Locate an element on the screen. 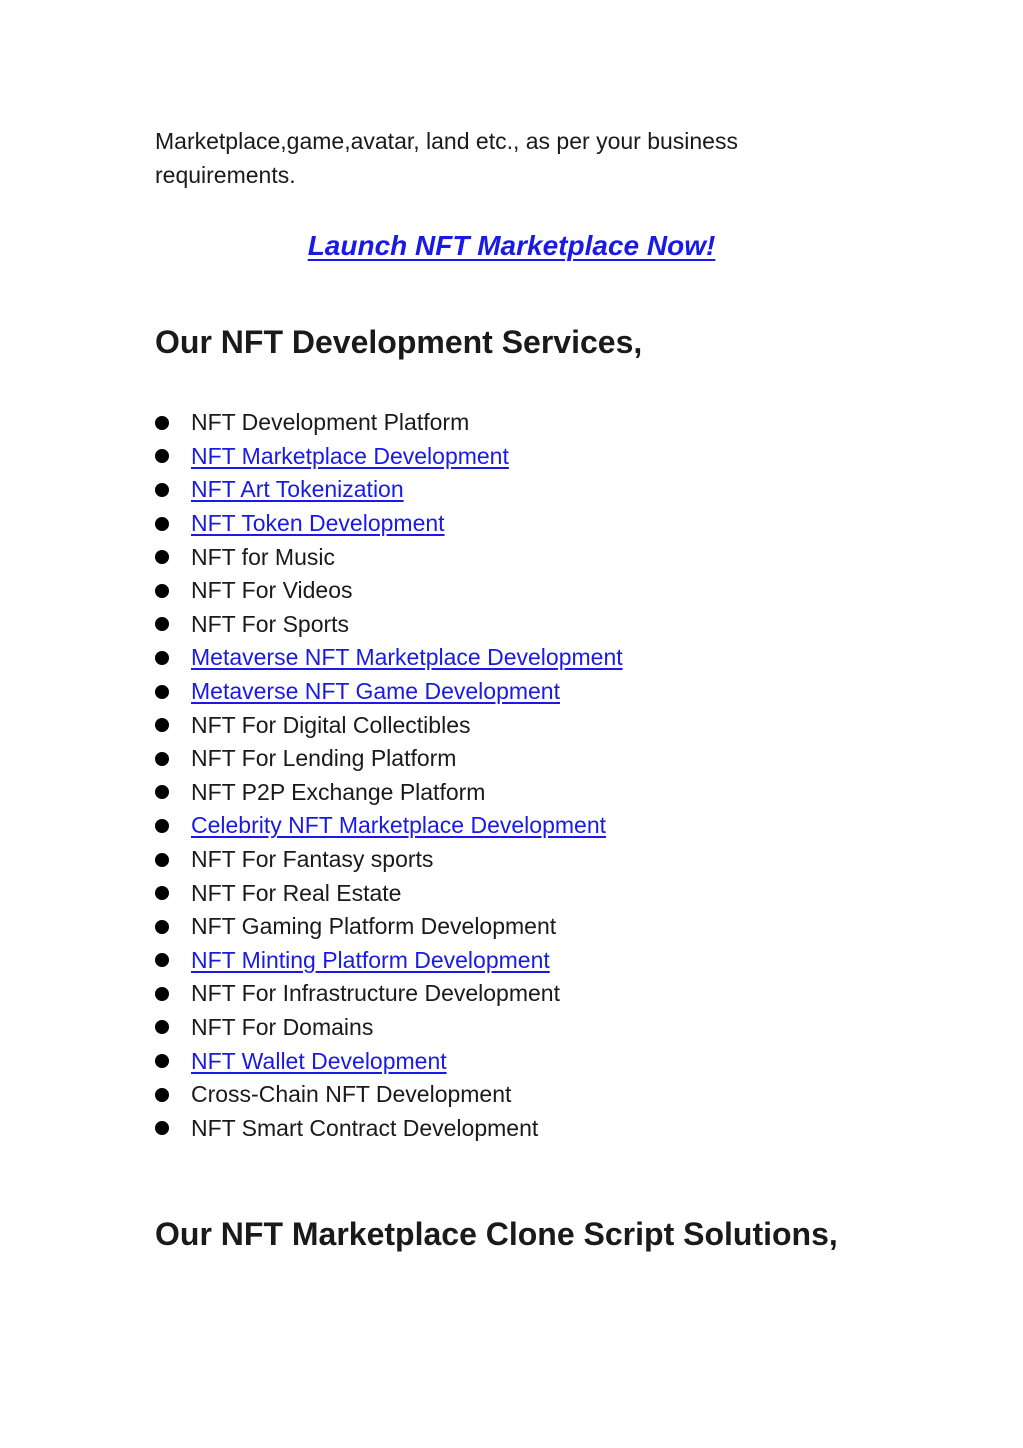 Image resolution: width=1023 pixels, height=1448 pixels. service-label: NFT For Domains is located at coordinates (282, 1026).